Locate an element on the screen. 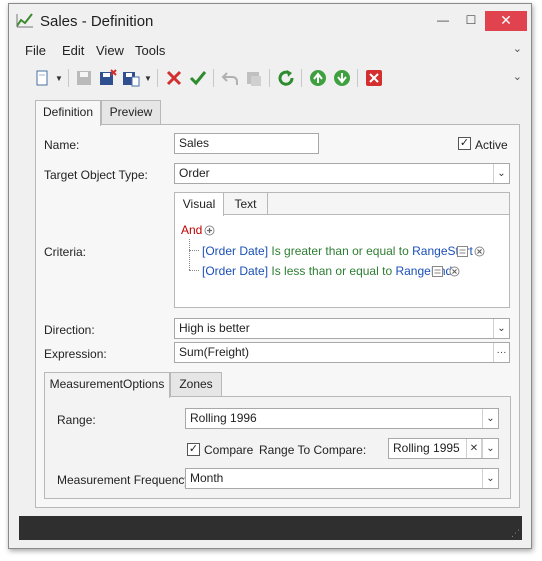 The height and width of the screenshot is (561, 542). expression-value: Sum(Freight) is located at coordinates (214, 352).